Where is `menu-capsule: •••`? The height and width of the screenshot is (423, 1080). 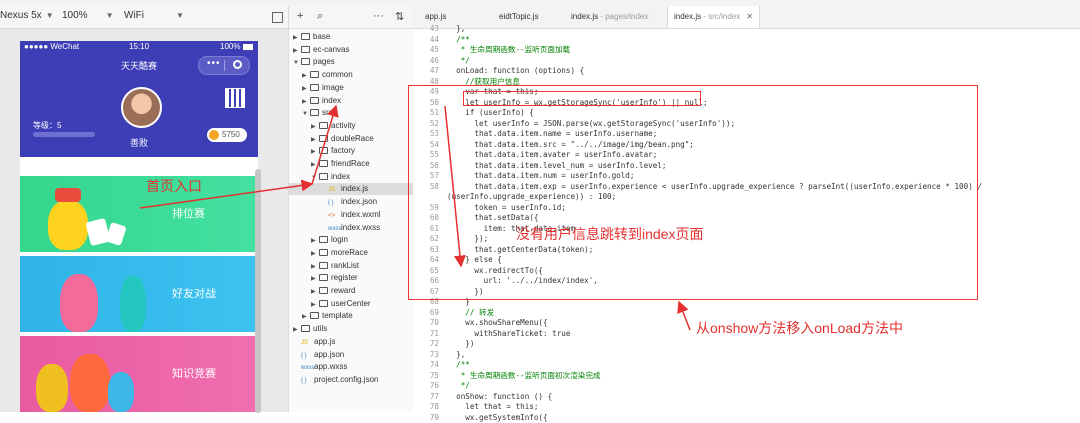 menu-capsule: ••• is located at coordinates (224, 65).